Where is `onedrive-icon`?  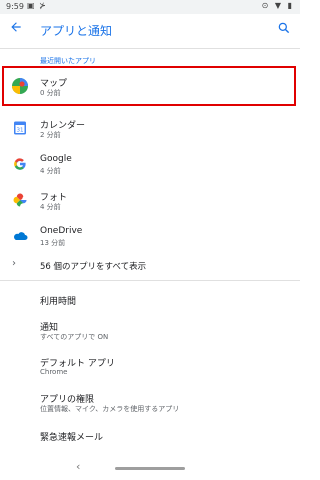 onedrive-icon is located at coordinates (20, 236).